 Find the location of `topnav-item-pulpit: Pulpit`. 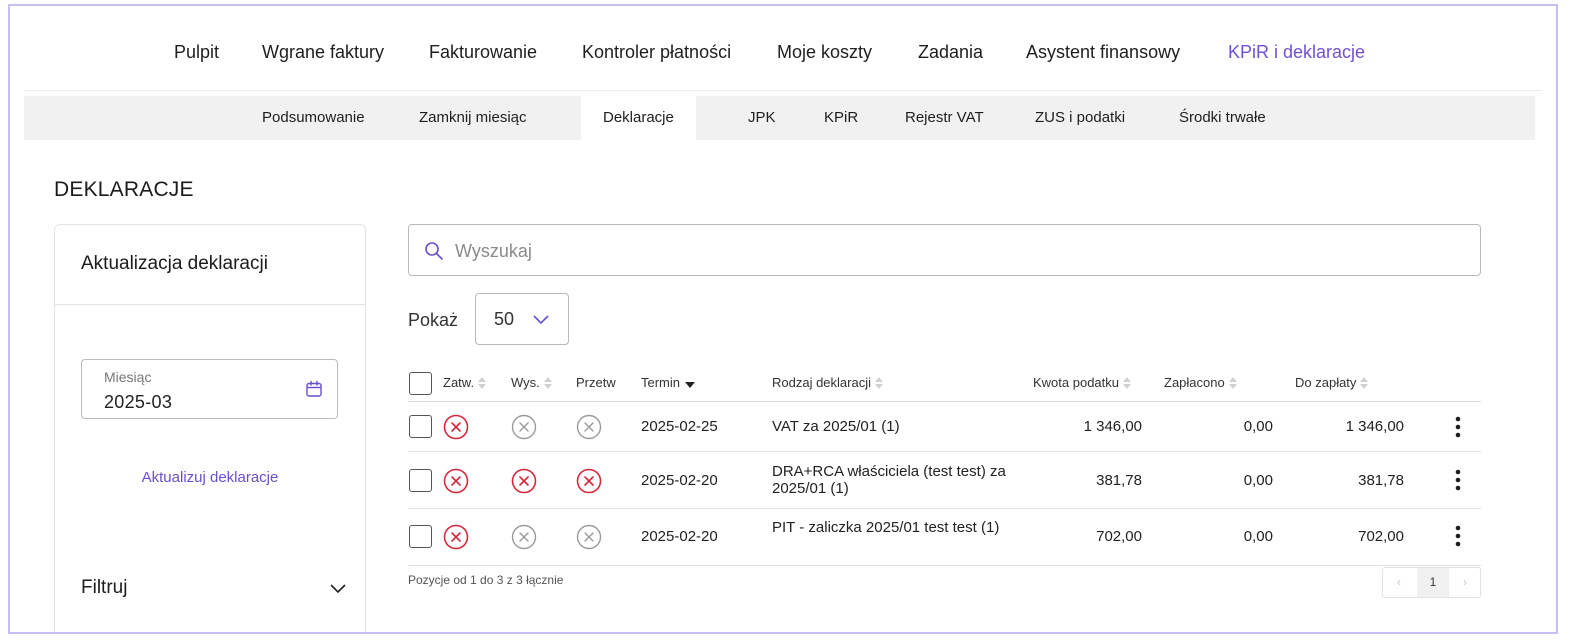

topnav-item-pulpit: Pulpit is located at coordinates (196, 52).